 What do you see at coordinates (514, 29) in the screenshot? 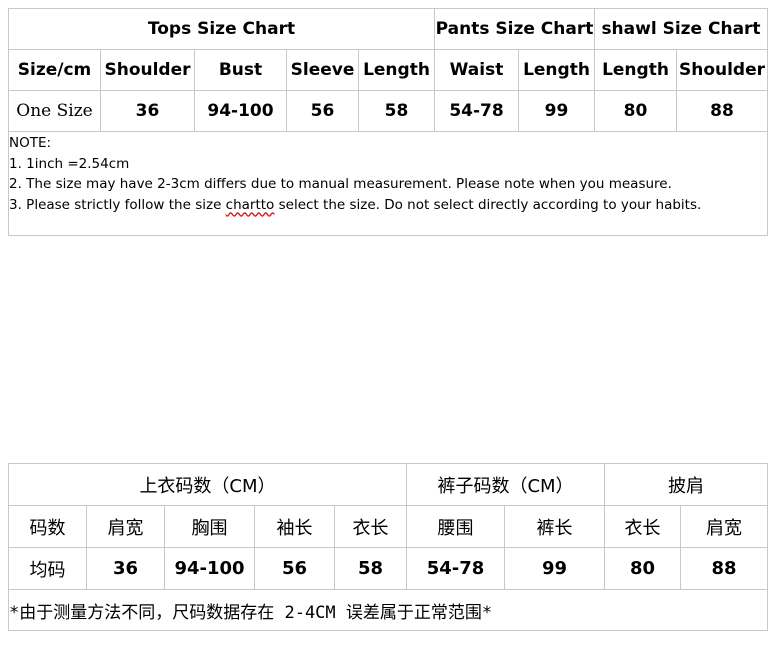
I see `pants-chart-header: Pants Size Chart` at bounding box center [514, 29].